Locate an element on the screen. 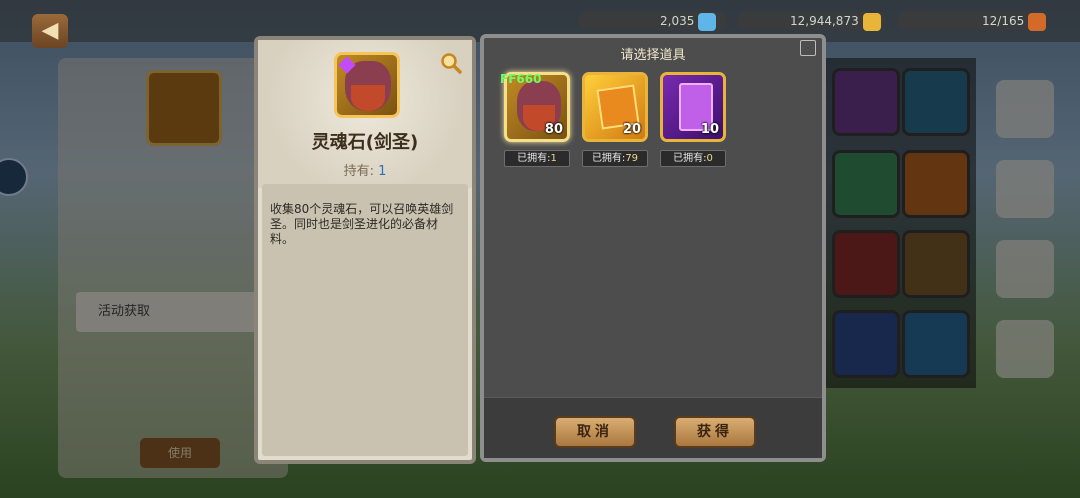 The width and height of the screenshot is (1080, 498). option-purple-card: 10 is located at coordinates (693, 107).